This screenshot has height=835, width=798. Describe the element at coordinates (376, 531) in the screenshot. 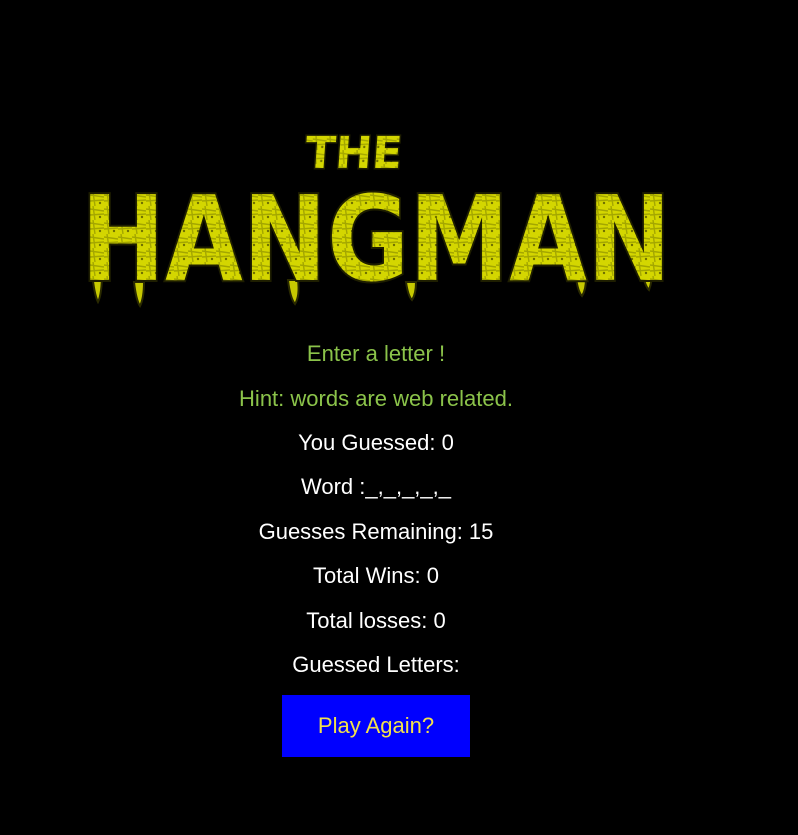

I see `guesses-remaining-text: Guesses Remaining: 15` at that location.